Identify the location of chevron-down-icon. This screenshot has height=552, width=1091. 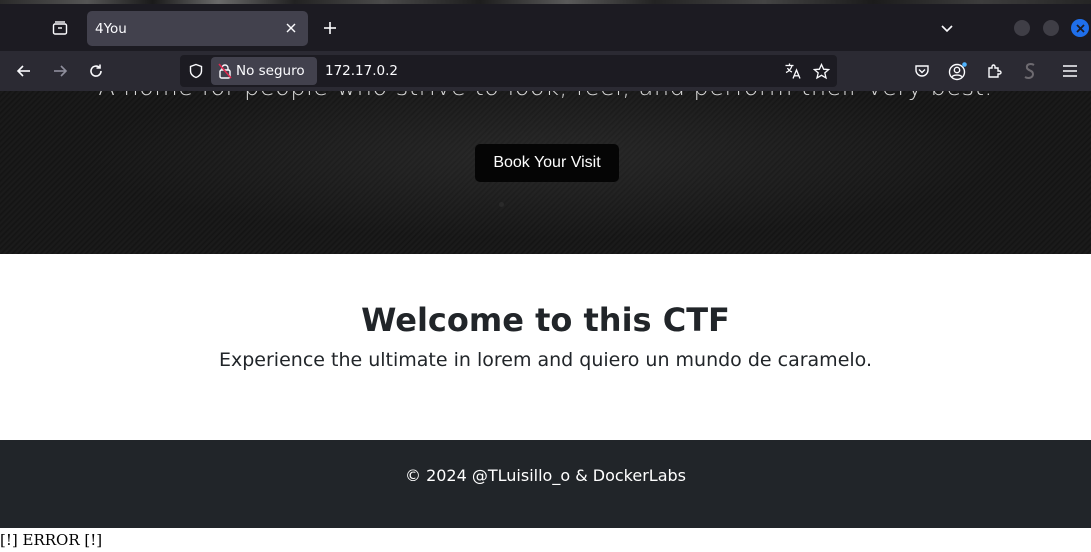
(947, 29).